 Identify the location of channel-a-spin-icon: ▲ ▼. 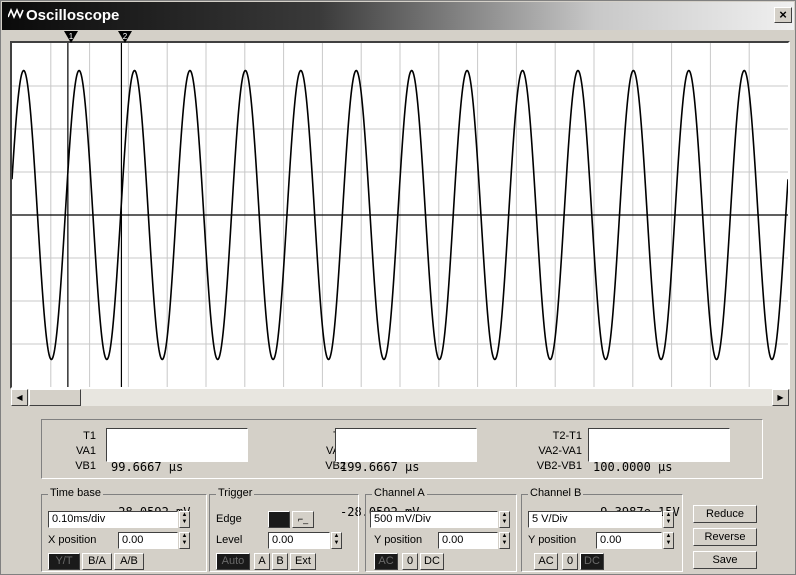
(504, 519).